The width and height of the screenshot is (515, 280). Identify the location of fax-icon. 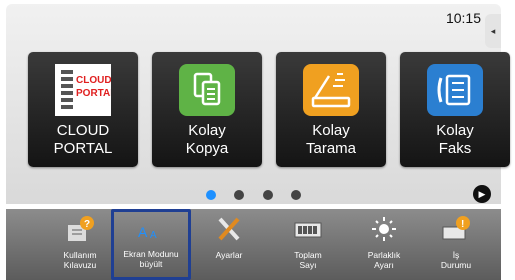
(455, 90).